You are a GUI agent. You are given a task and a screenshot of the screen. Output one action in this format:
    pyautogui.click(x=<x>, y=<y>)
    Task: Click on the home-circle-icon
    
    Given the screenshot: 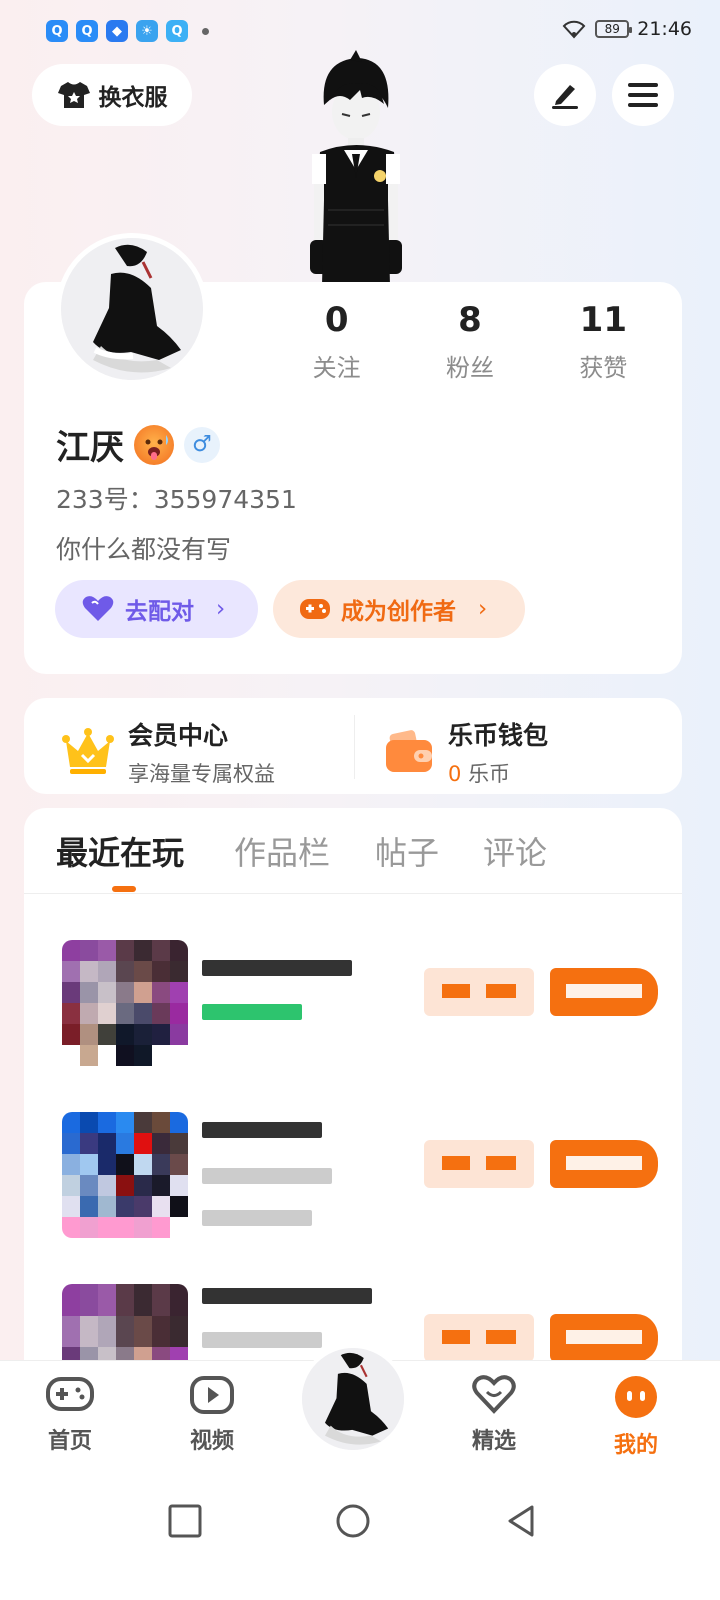 What is the action you would take?
    pyautogui.click(x=353, y=1521)
    